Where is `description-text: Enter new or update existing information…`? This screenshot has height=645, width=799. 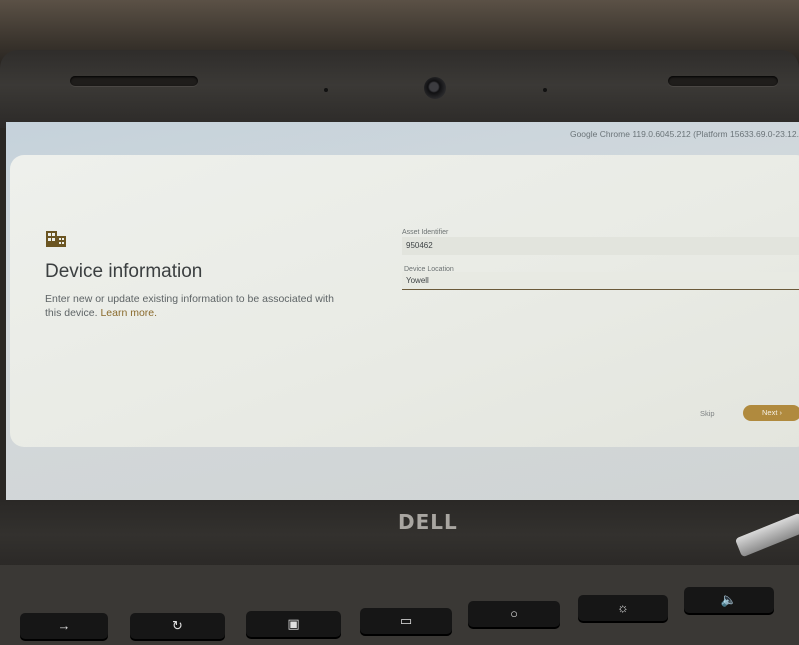 description-text: Enter new or update existing information… is located at coordinates (189, 306).